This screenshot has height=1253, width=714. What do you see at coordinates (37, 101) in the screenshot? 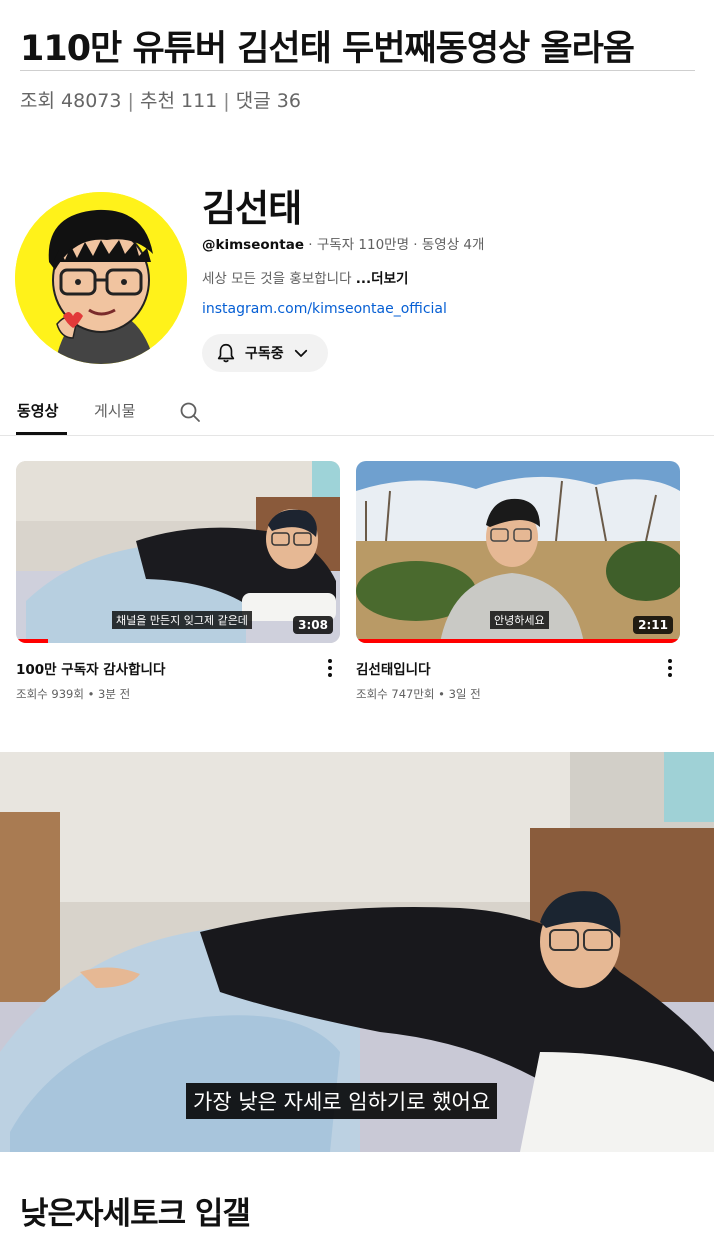
I see `views-label: 조회` at bounding box center [37, 101].